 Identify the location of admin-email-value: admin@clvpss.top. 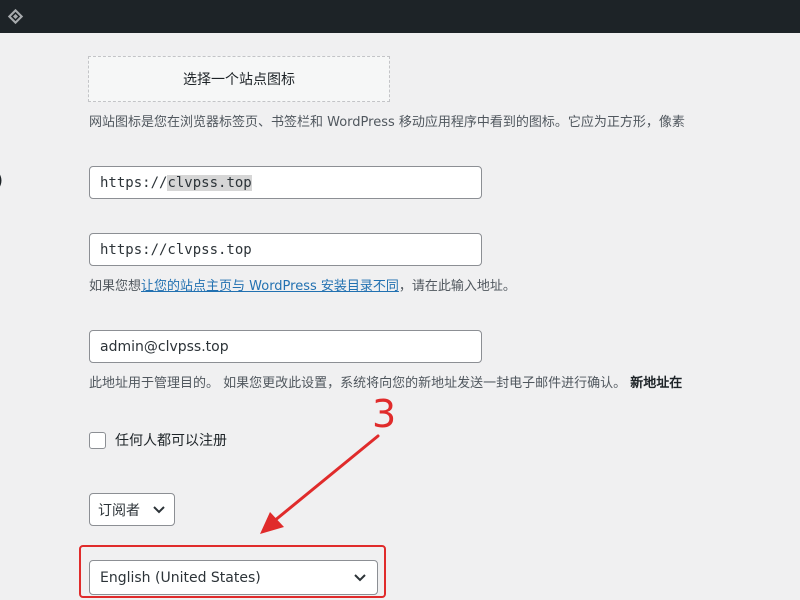
(164, 346).